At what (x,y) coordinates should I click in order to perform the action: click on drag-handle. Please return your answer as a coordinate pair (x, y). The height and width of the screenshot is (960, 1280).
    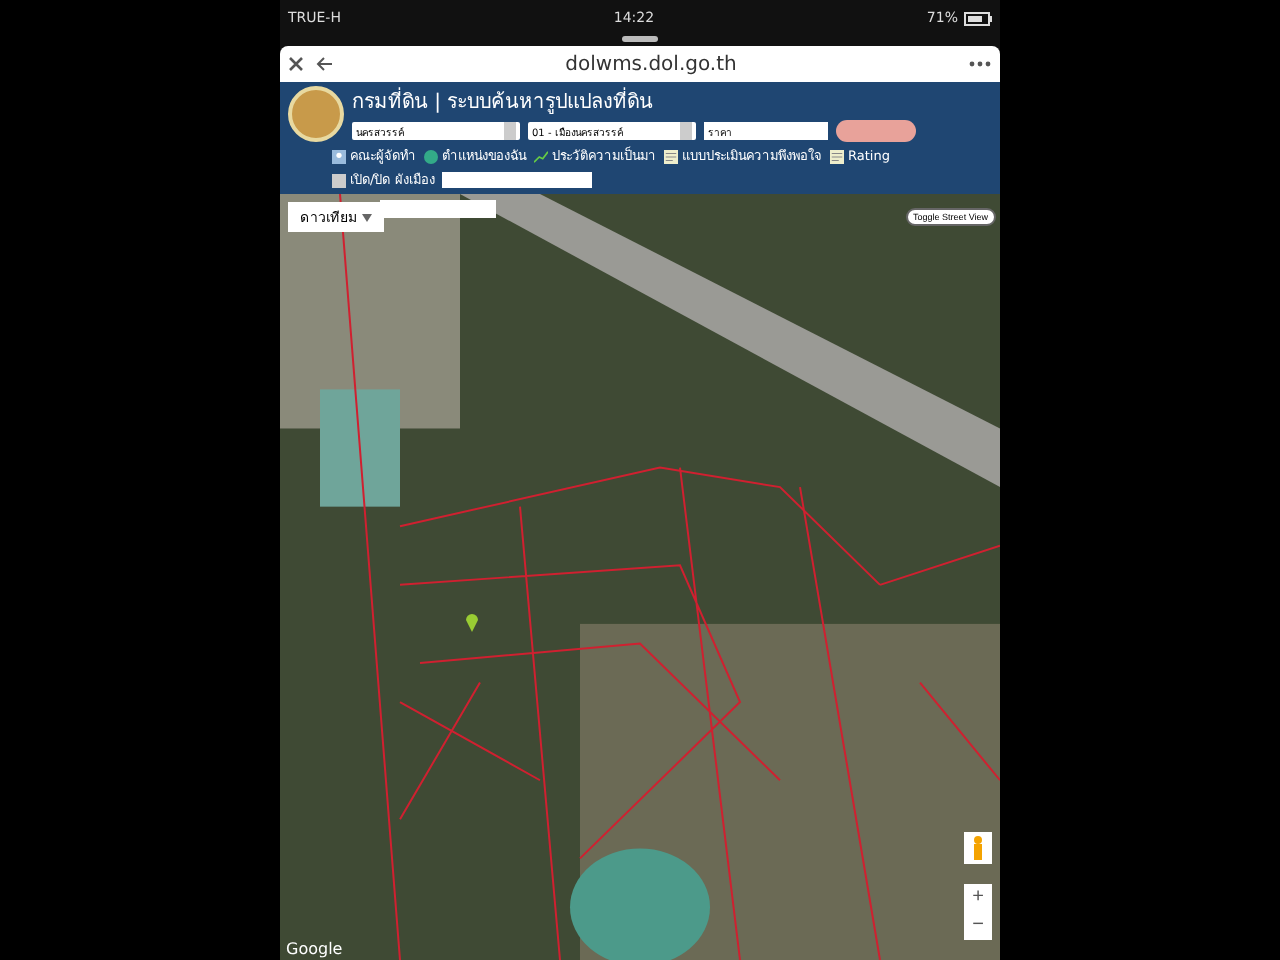
    Looking at the image, I should click on (640, 39).